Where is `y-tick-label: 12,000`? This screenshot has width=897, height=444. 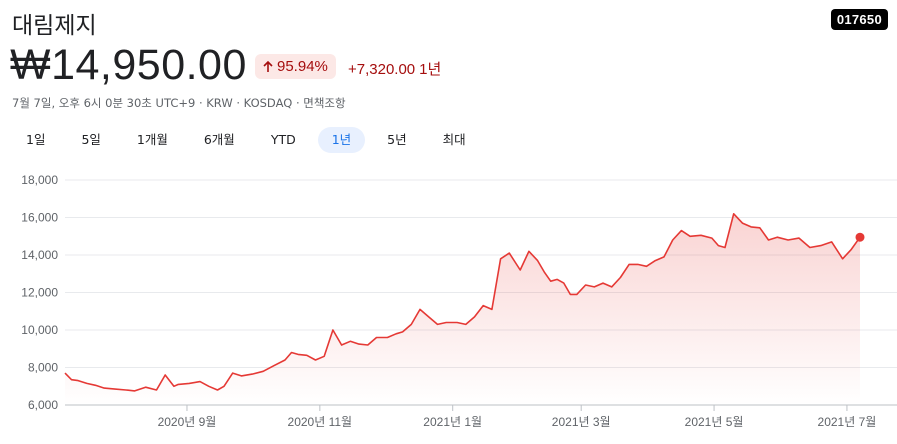 y-tick-label: 12,000 is located at coordinates (39, 293).